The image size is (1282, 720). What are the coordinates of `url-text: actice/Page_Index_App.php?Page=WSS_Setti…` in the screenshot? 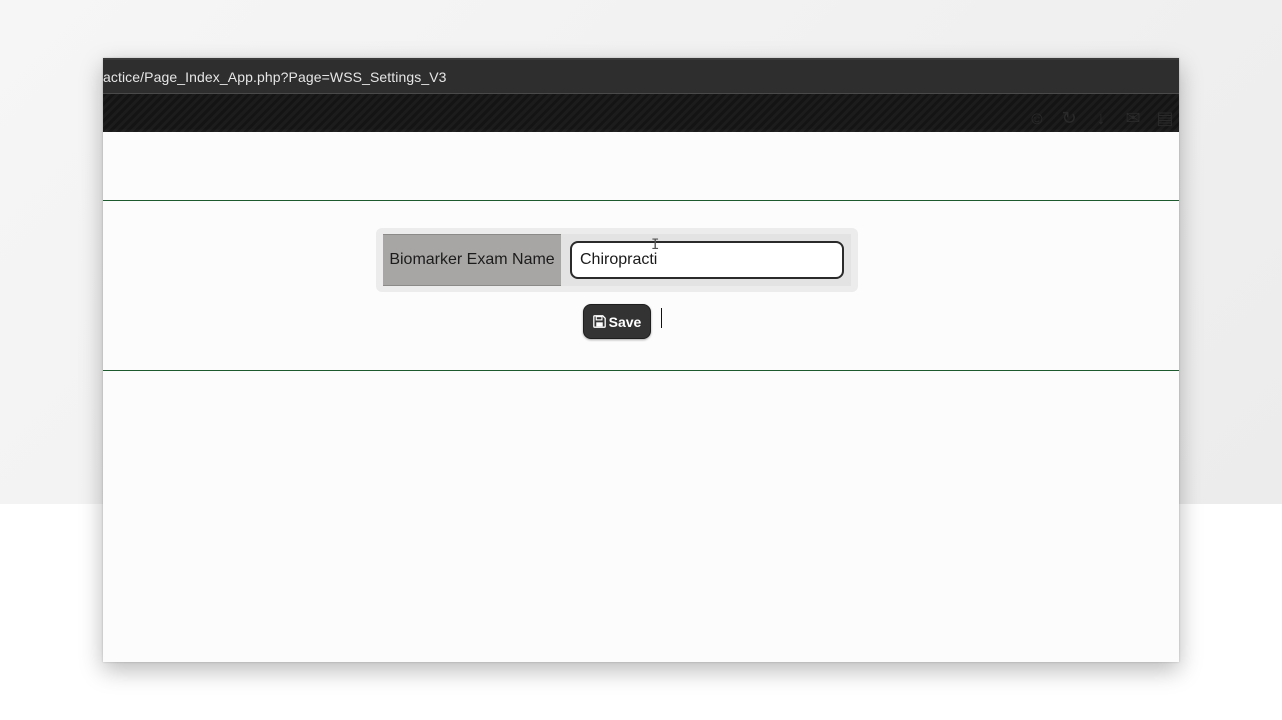 It's located at (275, 77).